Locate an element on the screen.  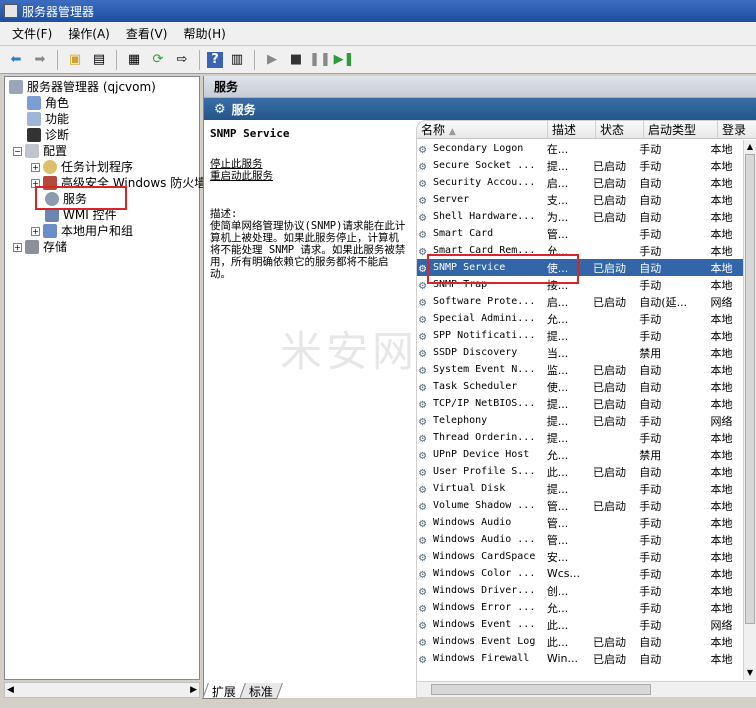
tab-standard: 标准 is located at coordinates (261, 691).